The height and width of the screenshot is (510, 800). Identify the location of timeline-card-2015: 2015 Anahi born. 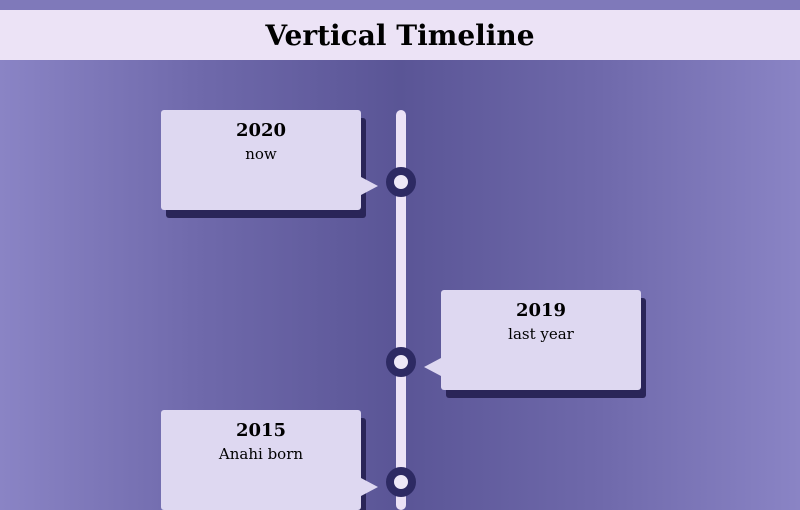
(261, 460).